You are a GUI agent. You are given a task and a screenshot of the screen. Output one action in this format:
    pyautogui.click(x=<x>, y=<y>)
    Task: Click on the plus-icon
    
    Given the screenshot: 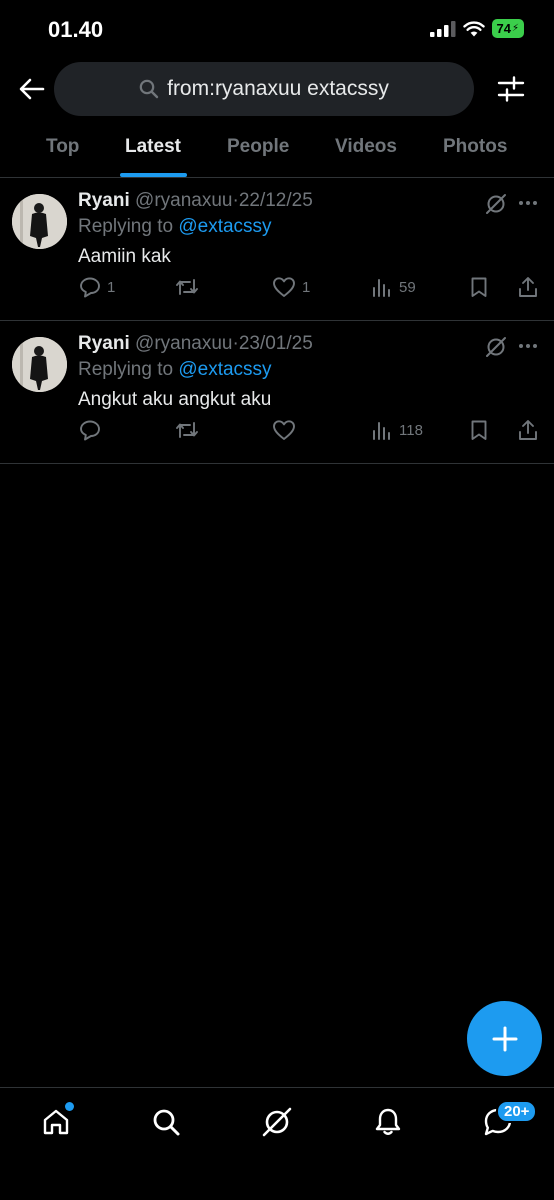 What is the action you would take?
    pyautogui.click(x=504, y=1038)
    